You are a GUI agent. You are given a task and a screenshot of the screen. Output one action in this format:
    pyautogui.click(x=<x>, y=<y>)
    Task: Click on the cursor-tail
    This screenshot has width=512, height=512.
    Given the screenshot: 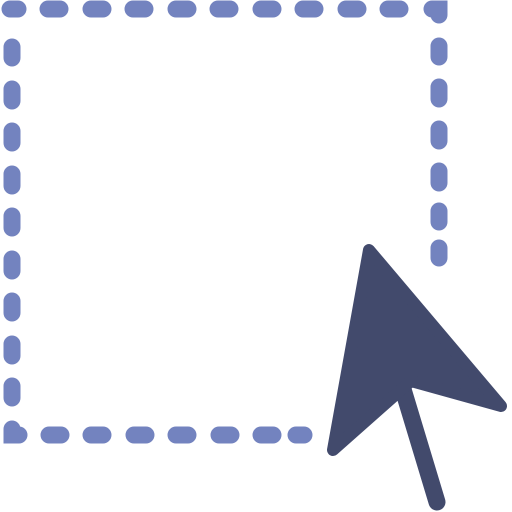 What is the action you would take?
    pyautogui.click(x=419, y=444)
    